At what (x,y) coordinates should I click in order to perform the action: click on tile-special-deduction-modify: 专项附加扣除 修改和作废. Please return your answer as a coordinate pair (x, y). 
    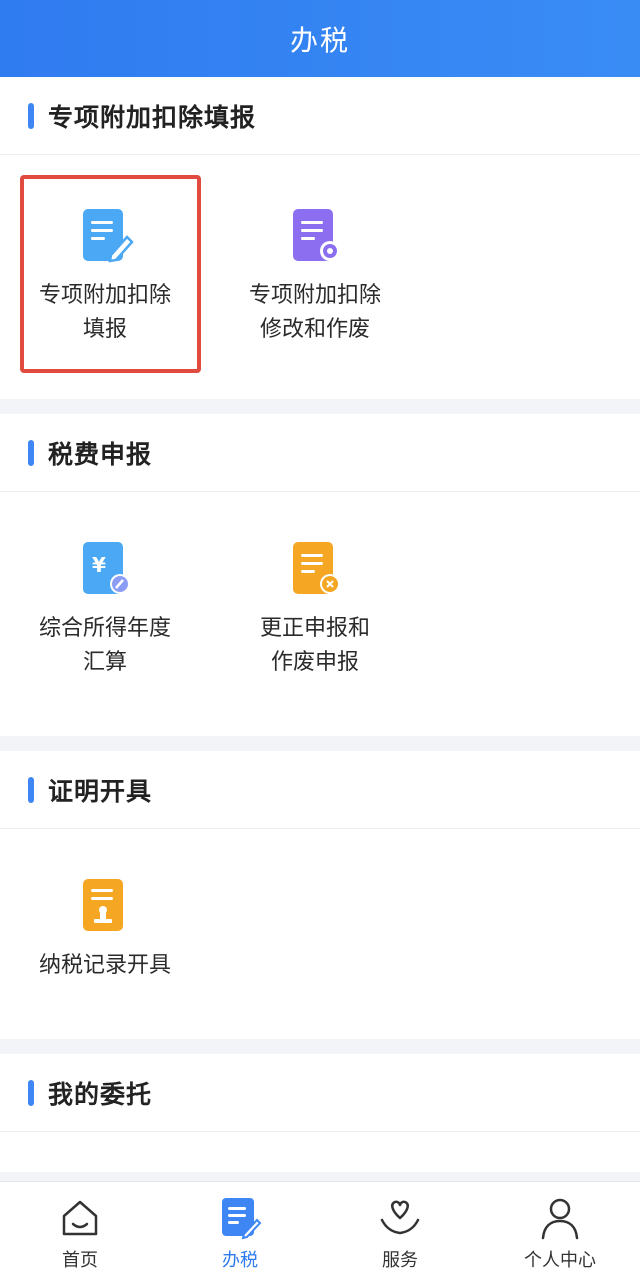
    Looking at the image, I should click on (315, 276).